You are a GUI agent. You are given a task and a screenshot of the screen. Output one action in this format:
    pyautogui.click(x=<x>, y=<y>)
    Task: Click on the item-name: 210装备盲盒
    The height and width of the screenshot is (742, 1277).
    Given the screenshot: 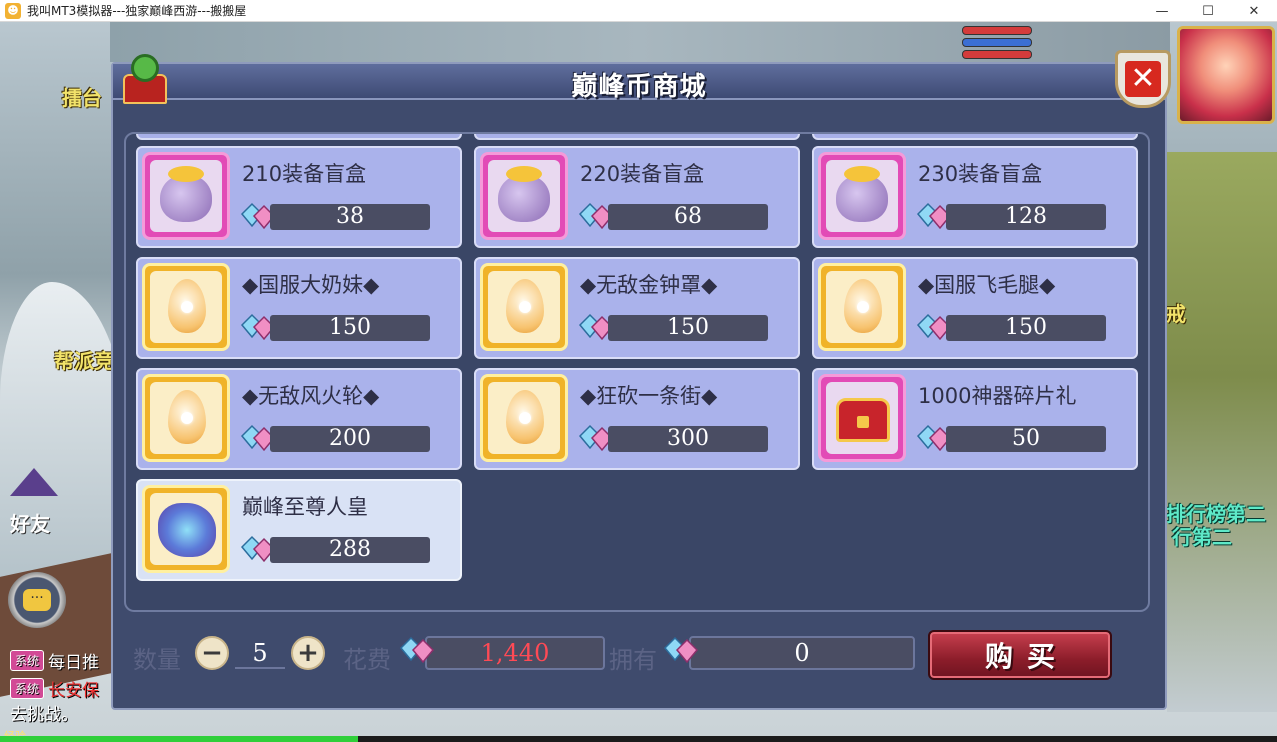 What is the action you would take?
    pyautogui.click(x=304, y=174)
    